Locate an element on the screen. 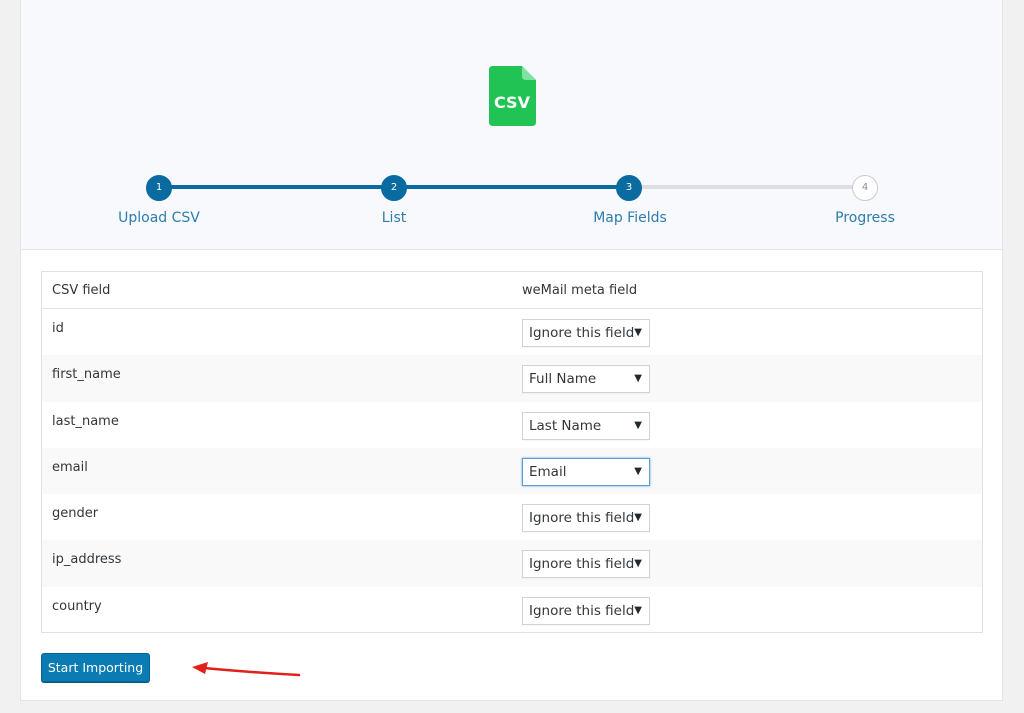 Image resolution: width=1024 pixels, height=713 pixels. mapping-select-last-name: Last Name ▼ is located at coordinates (586, 425).